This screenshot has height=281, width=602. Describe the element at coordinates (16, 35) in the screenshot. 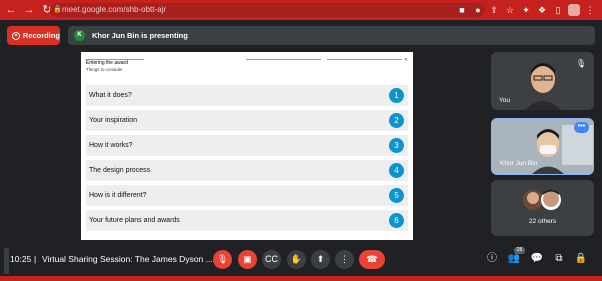

I see `record-icon` at that location.